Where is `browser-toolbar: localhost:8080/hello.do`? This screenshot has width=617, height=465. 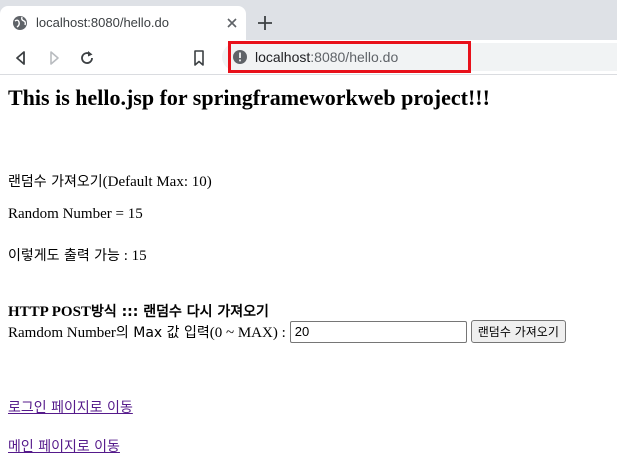
browser-toolbar: localhost:8080/hello.do is located at coordinates (308, 57).